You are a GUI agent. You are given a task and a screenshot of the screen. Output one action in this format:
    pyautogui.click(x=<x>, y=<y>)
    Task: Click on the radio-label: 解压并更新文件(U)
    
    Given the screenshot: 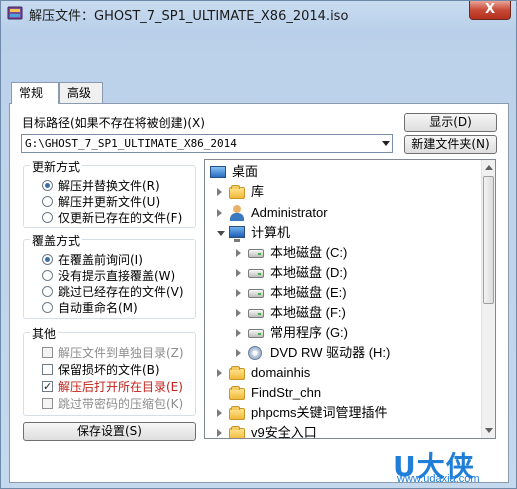 What is the action you would take?
    pyautogui.click(x=109, y=202)
    